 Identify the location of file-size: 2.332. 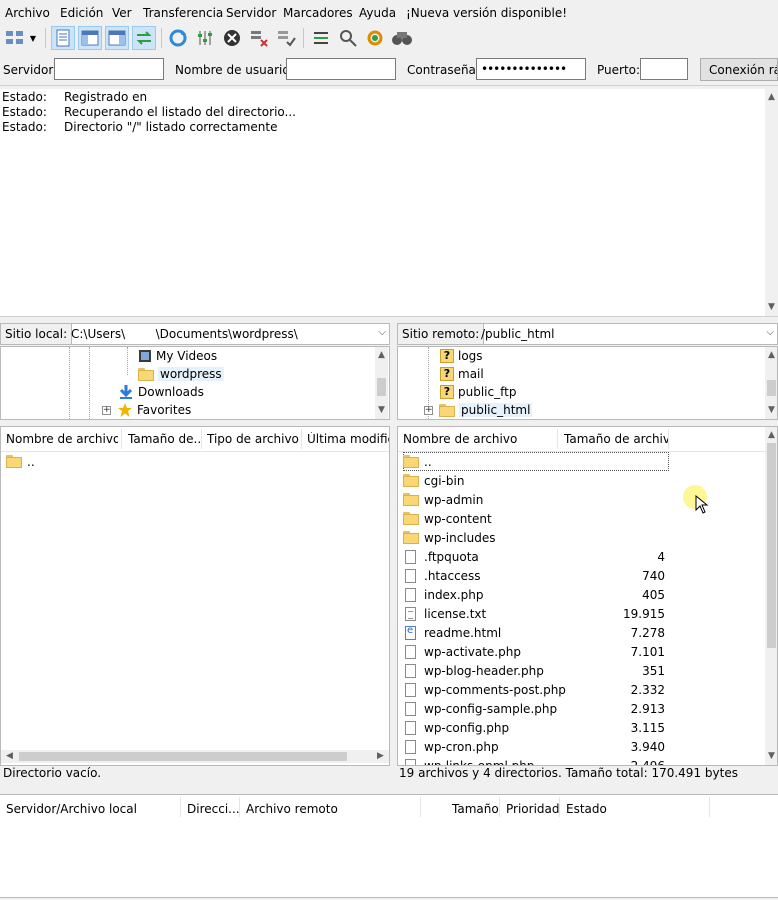
(647, 689).